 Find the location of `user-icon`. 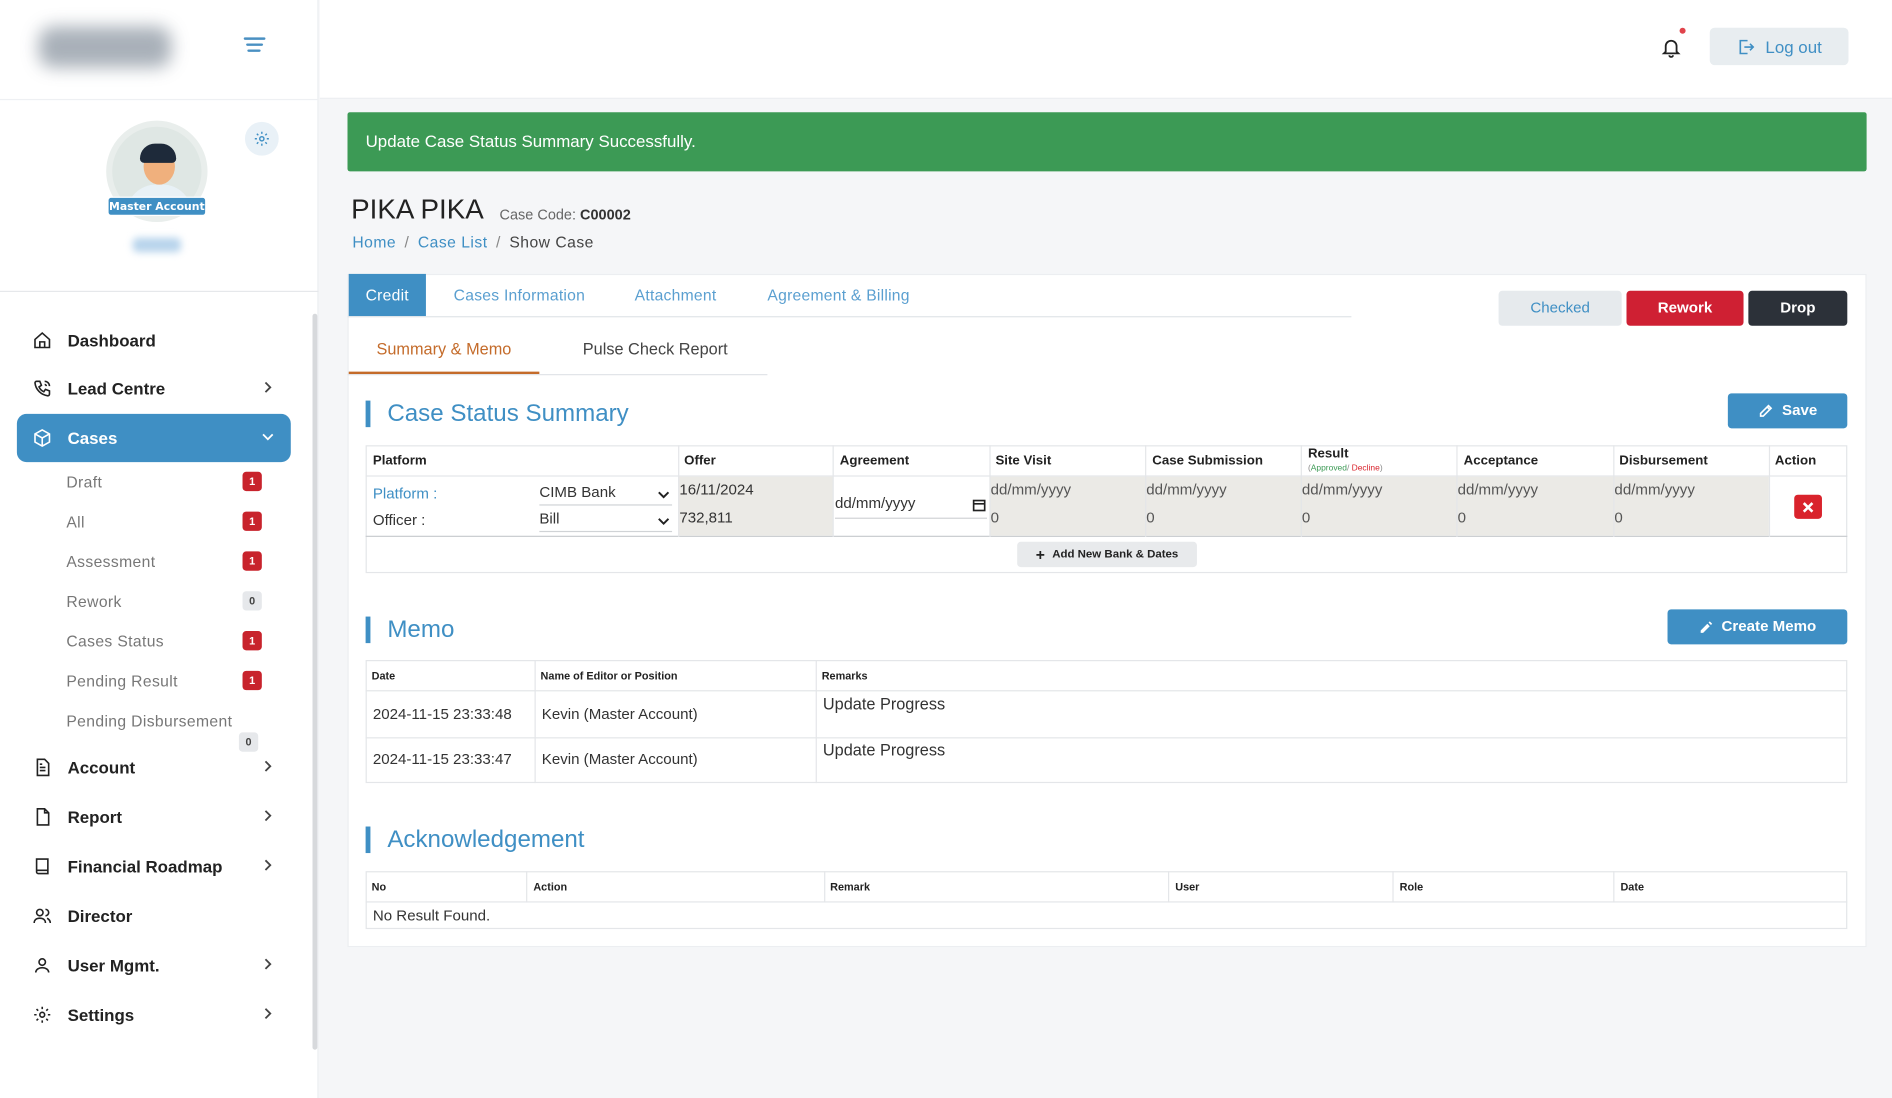

user-icon is located at coordinates (42, 965).